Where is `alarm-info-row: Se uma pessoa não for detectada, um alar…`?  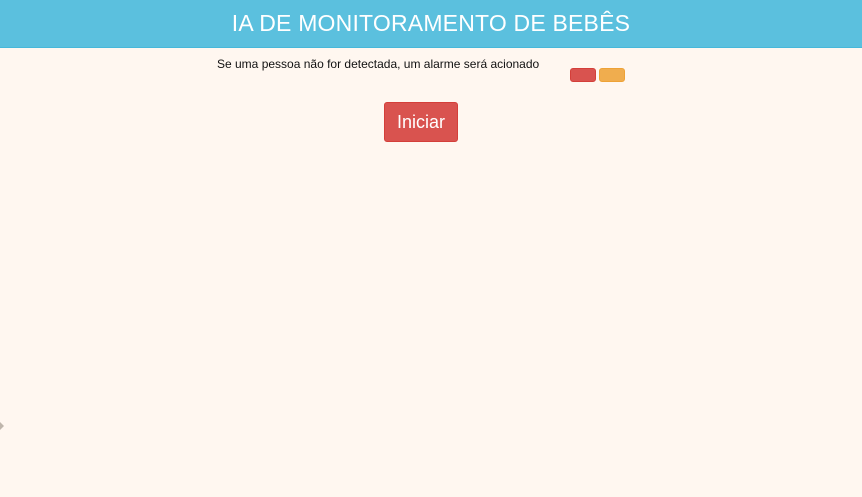 alarm-info-row: Se uma pessoa não for detectada, um alar… is located at coordinates (431, 70).